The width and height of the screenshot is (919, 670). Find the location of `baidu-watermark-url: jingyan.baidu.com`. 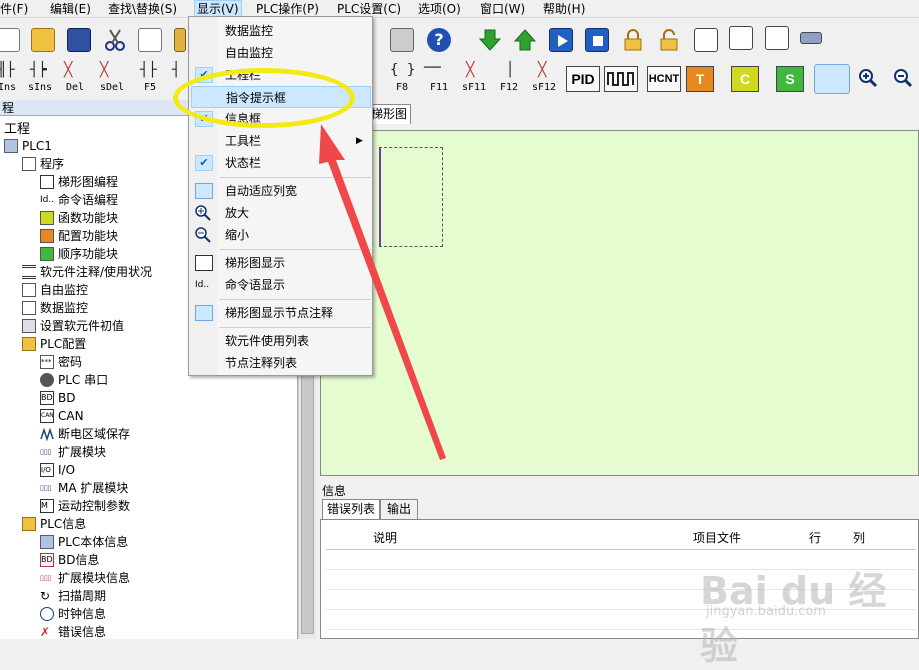

baidu-watermark-url: jingyan.baidu.com is located at coordinates (766, 611).